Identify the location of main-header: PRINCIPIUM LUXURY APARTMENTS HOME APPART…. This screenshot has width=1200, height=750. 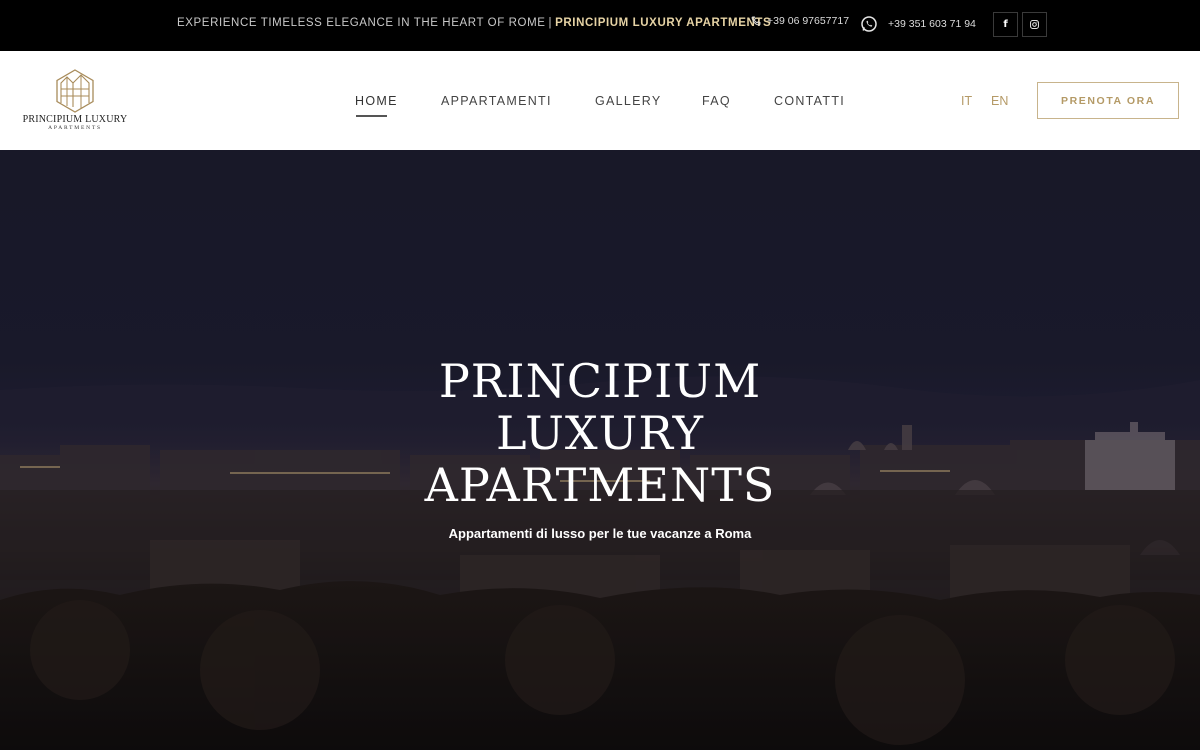
(600, 100).